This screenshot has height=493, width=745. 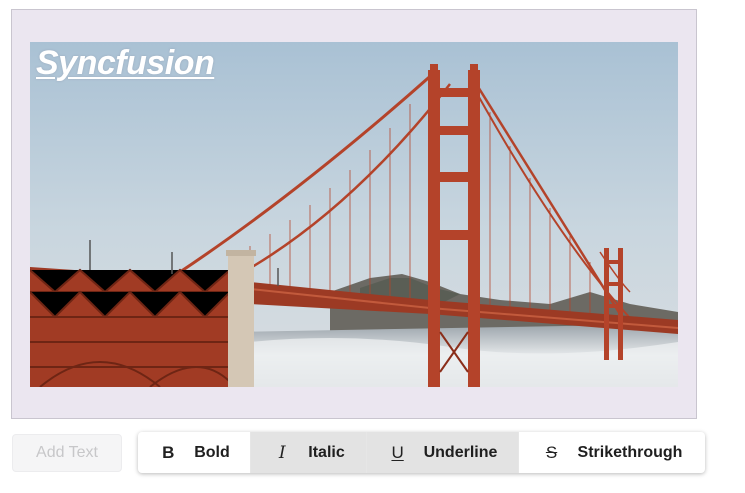 I want to click on bold-button: B Bold, so click(x=194, y=452).